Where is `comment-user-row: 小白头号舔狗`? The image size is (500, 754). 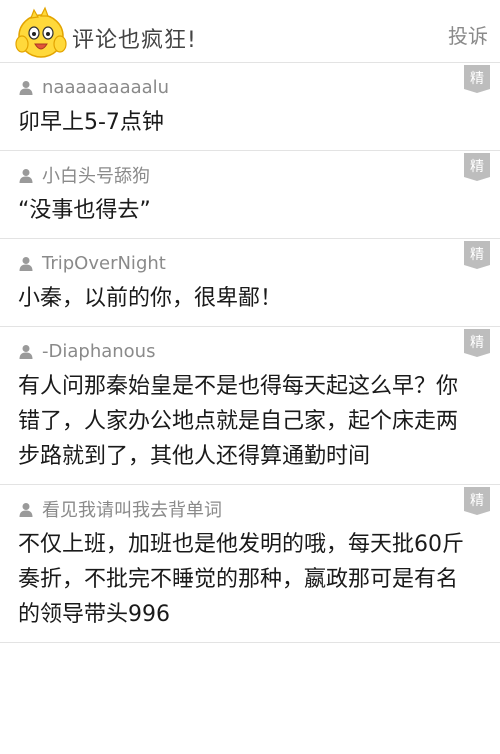
comment-user-row: 小白头号舔狗 is located at coordinates (245, 175).